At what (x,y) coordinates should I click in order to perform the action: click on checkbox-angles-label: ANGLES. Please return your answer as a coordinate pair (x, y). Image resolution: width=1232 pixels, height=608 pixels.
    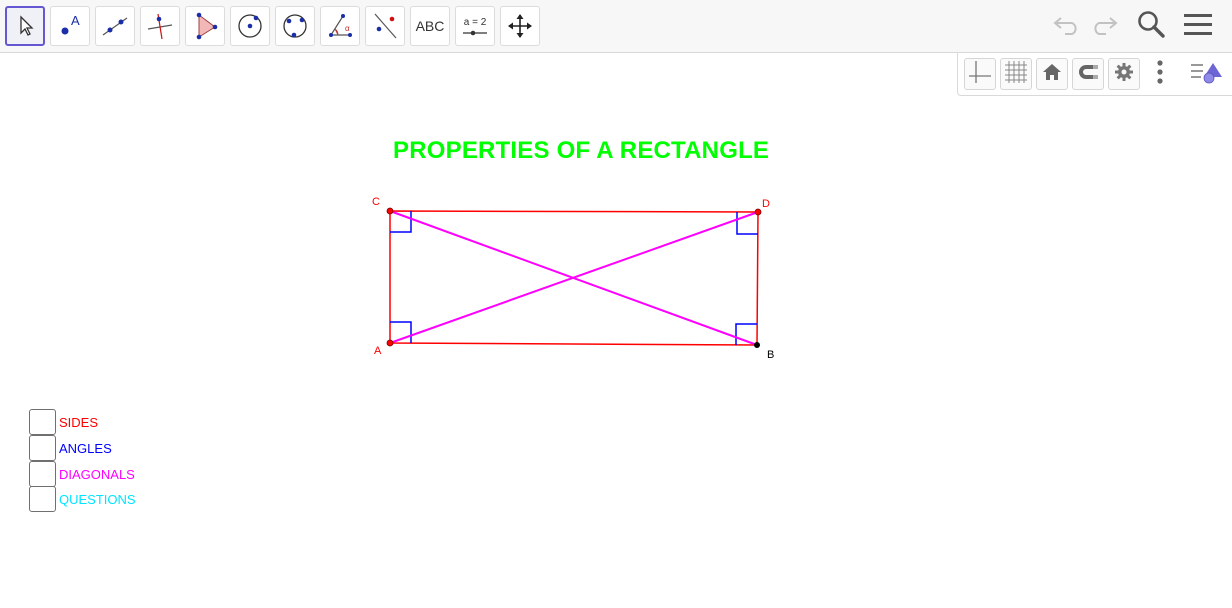
    Looking at the image, I should click on (85, 448).